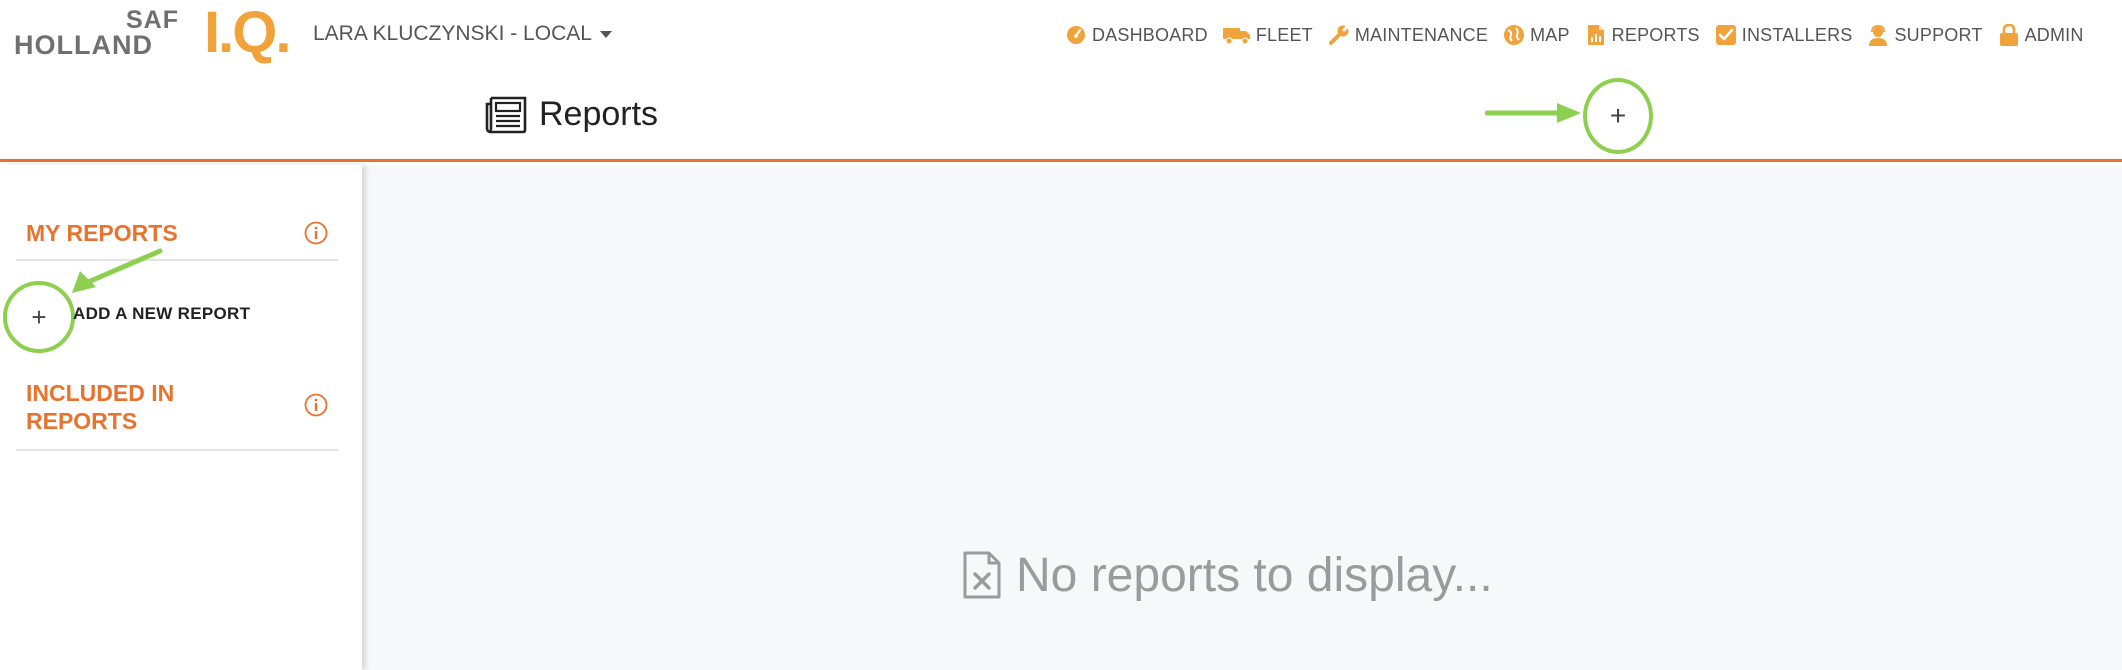  Describe the element at coordinates (136, 407) in the screenshot. I see `included-in-reports-title: INCLUDED IN REPORTS` at that location.